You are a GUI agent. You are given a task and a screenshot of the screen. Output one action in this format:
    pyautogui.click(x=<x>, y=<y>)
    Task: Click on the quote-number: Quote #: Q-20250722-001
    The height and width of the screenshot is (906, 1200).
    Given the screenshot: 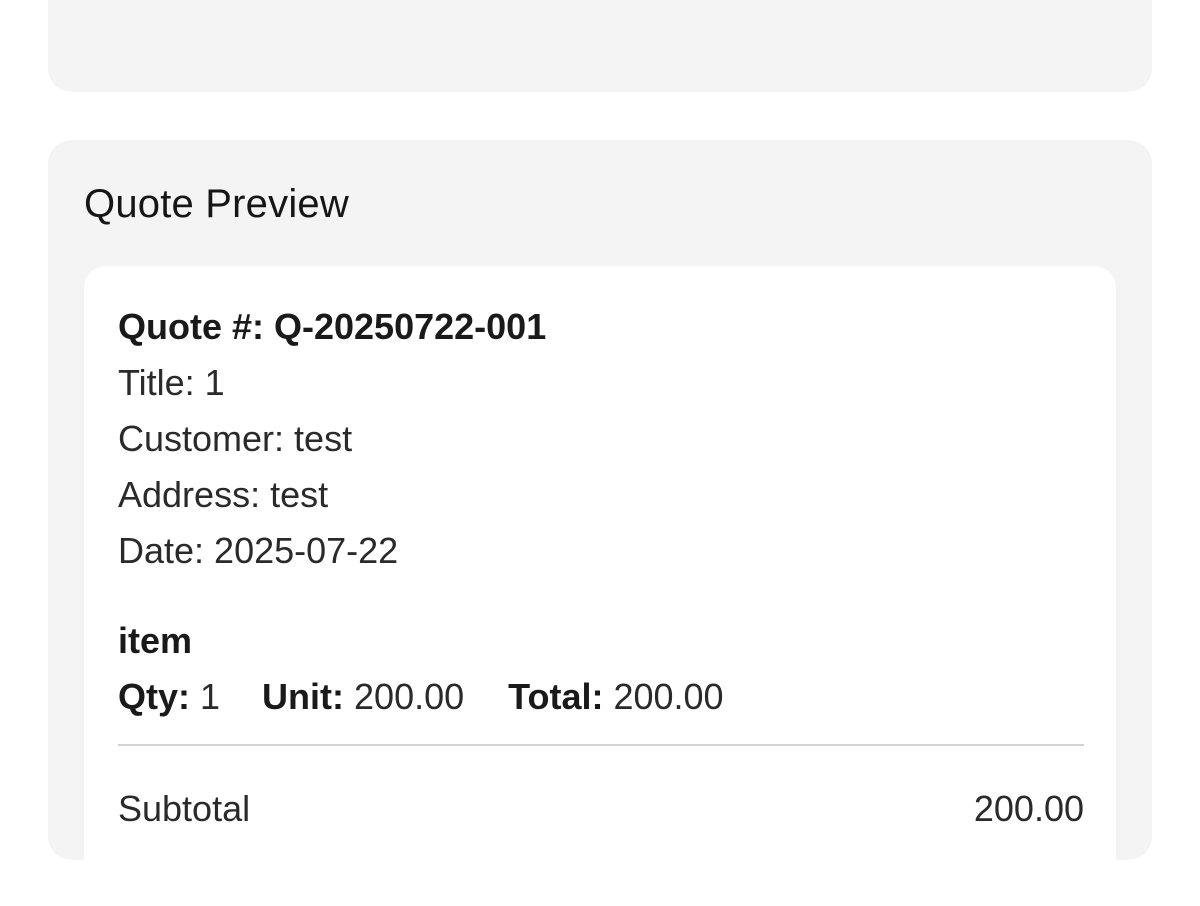 What is the action you would take?
    pyautogui.click(x=332, y=326)
    